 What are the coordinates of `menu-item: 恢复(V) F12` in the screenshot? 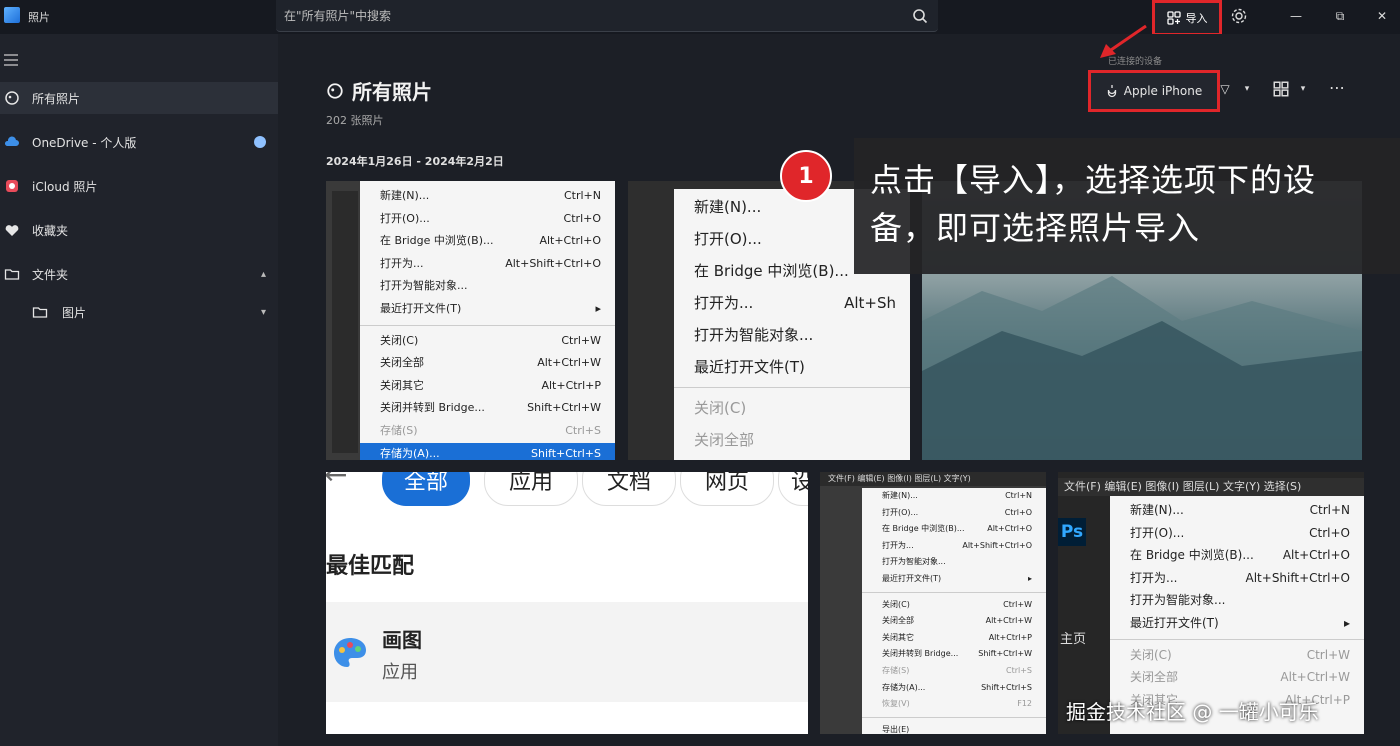 It's located at (954, 704).